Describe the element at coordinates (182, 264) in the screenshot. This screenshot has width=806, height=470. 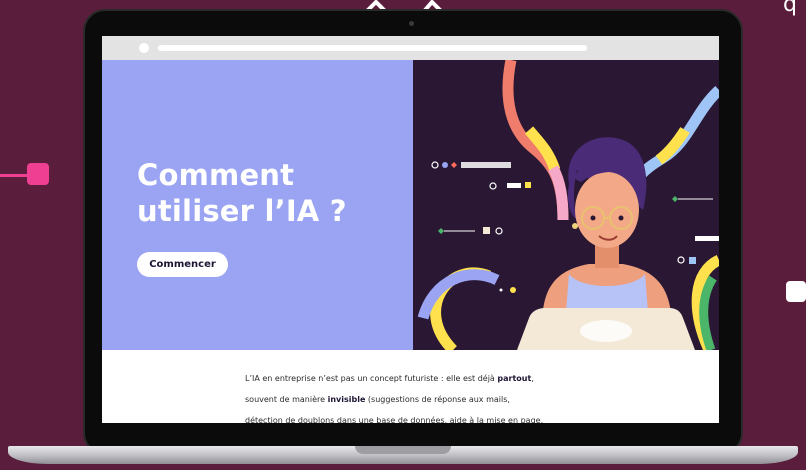
I see `start-button: Commencer` at that location.